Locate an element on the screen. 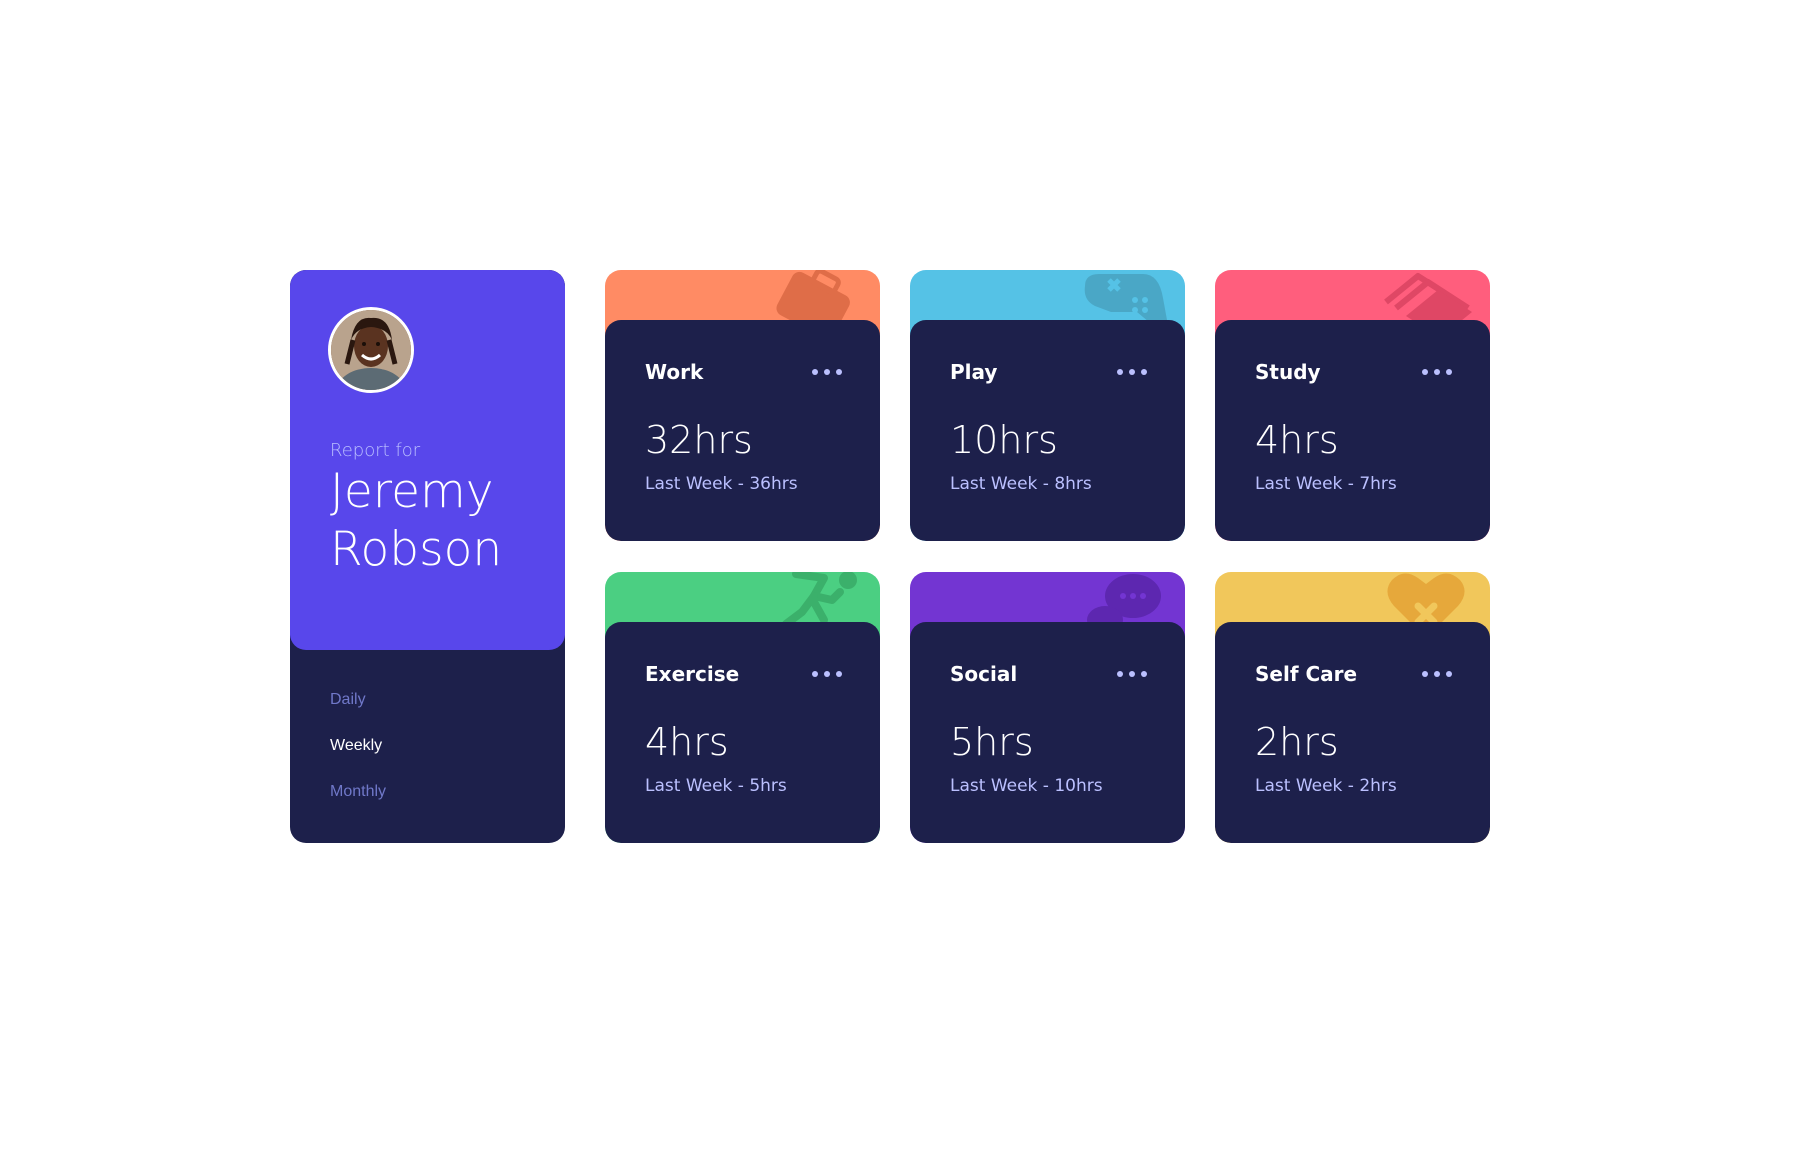  avatar-image is located at coordinates (371, 350).